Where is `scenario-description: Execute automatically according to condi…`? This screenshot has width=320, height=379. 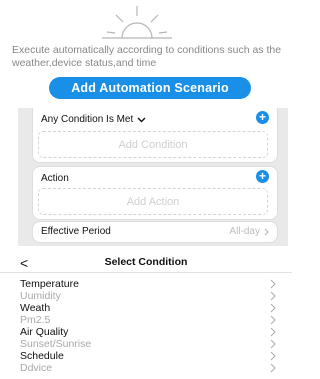 scenario-description: Execute automatically according to condi… is located at coordinates (147, 56).